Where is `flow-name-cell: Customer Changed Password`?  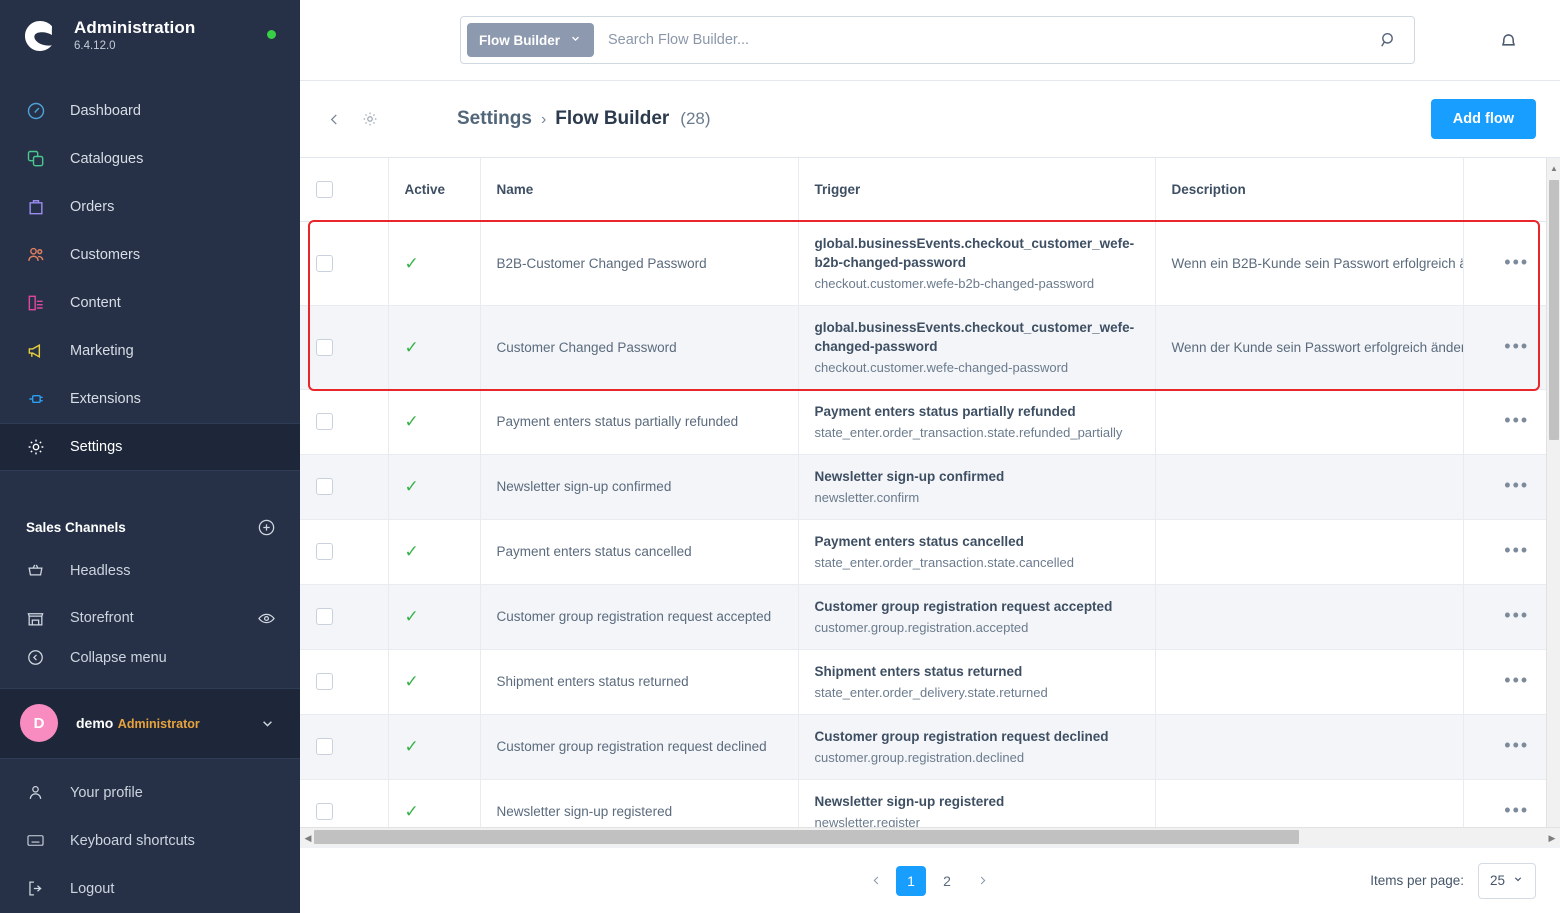
flow-name-cell: Customer Changed Password is located at coordinates (639, 347).